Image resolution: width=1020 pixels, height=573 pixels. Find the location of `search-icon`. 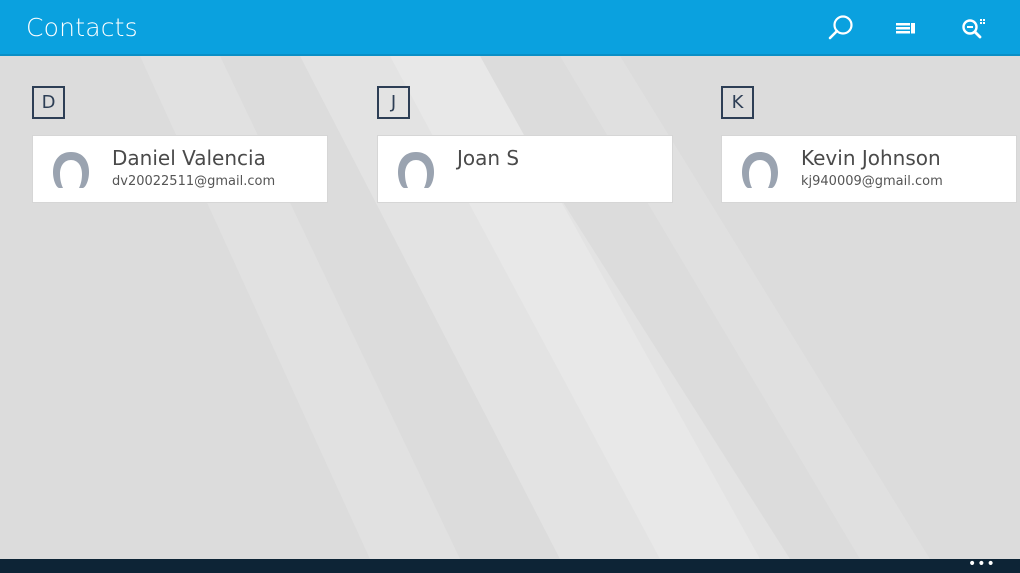

search-icon is located at coordinates (840, 27).